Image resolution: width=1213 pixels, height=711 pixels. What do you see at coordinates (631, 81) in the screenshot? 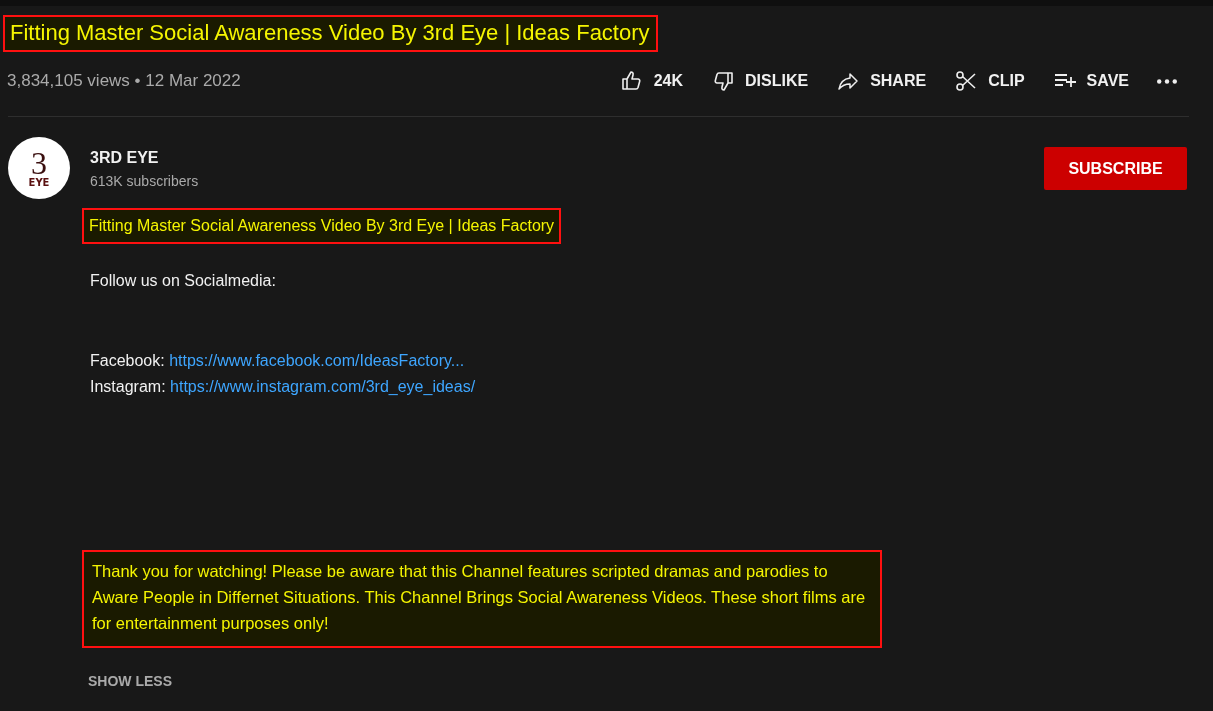
I see `thumbs-up-icon` at bounding box center [631, 81].